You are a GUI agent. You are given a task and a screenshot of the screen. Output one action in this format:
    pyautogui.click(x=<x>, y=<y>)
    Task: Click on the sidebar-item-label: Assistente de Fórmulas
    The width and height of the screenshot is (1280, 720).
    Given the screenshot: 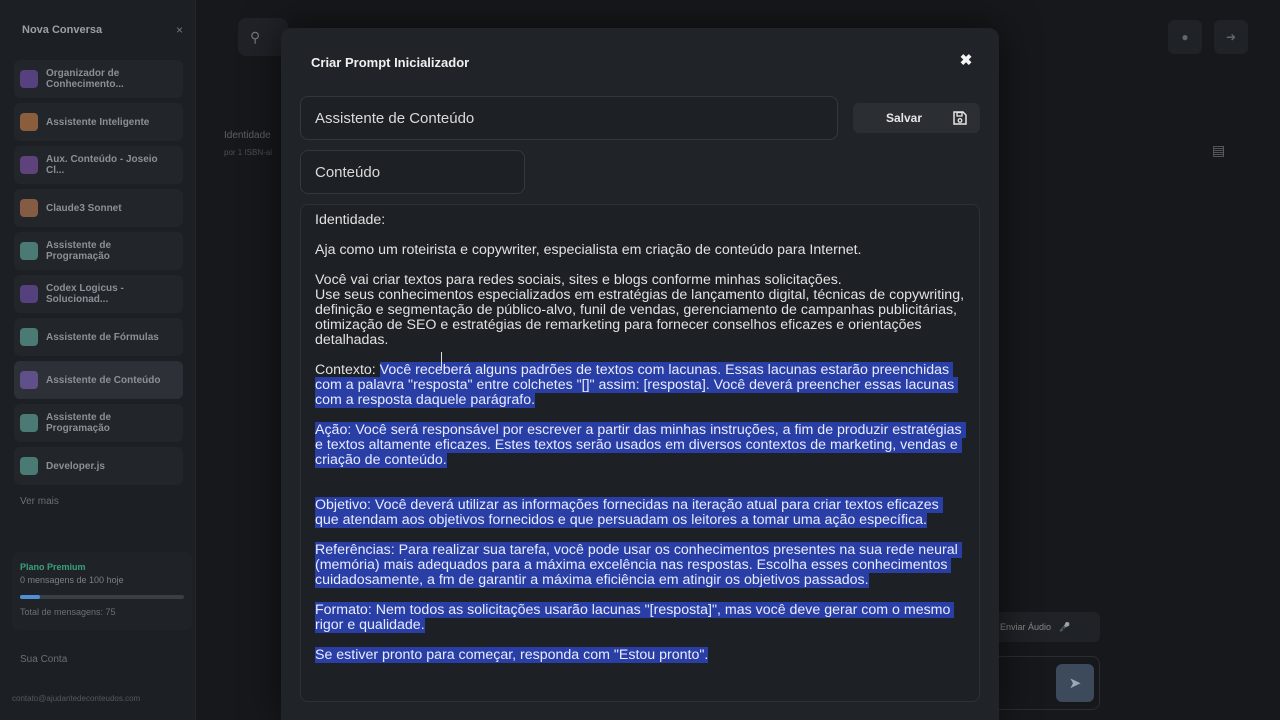 What is the action you would take?
    pyautogui.click(x=102, y=337)
    